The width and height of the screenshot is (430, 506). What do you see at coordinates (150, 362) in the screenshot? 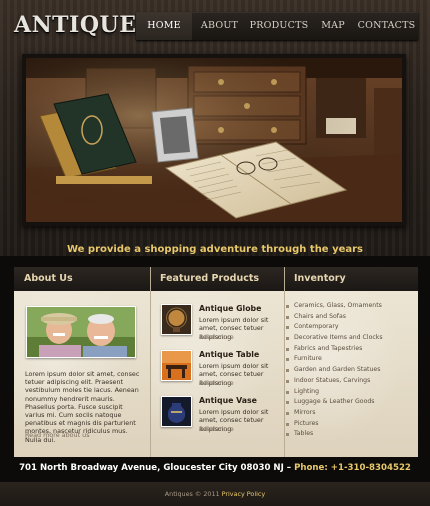
I see `column-divider` at bounding box center [150, 362].